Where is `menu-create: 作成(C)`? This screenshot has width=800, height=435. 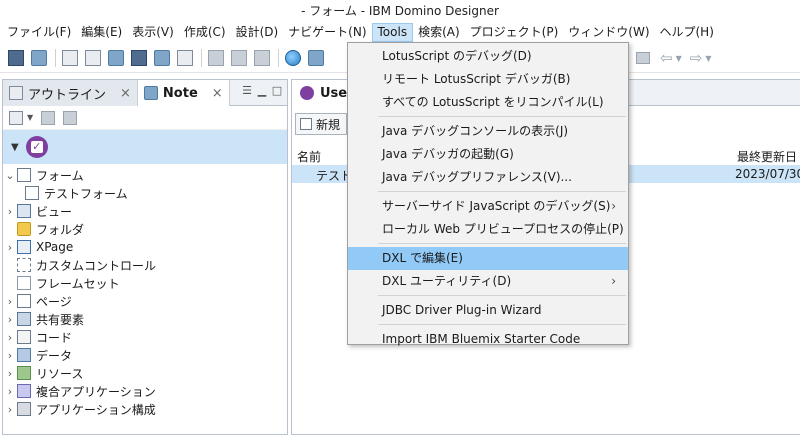 menu-create: 作成(C) is located at coordinates (205, 32).